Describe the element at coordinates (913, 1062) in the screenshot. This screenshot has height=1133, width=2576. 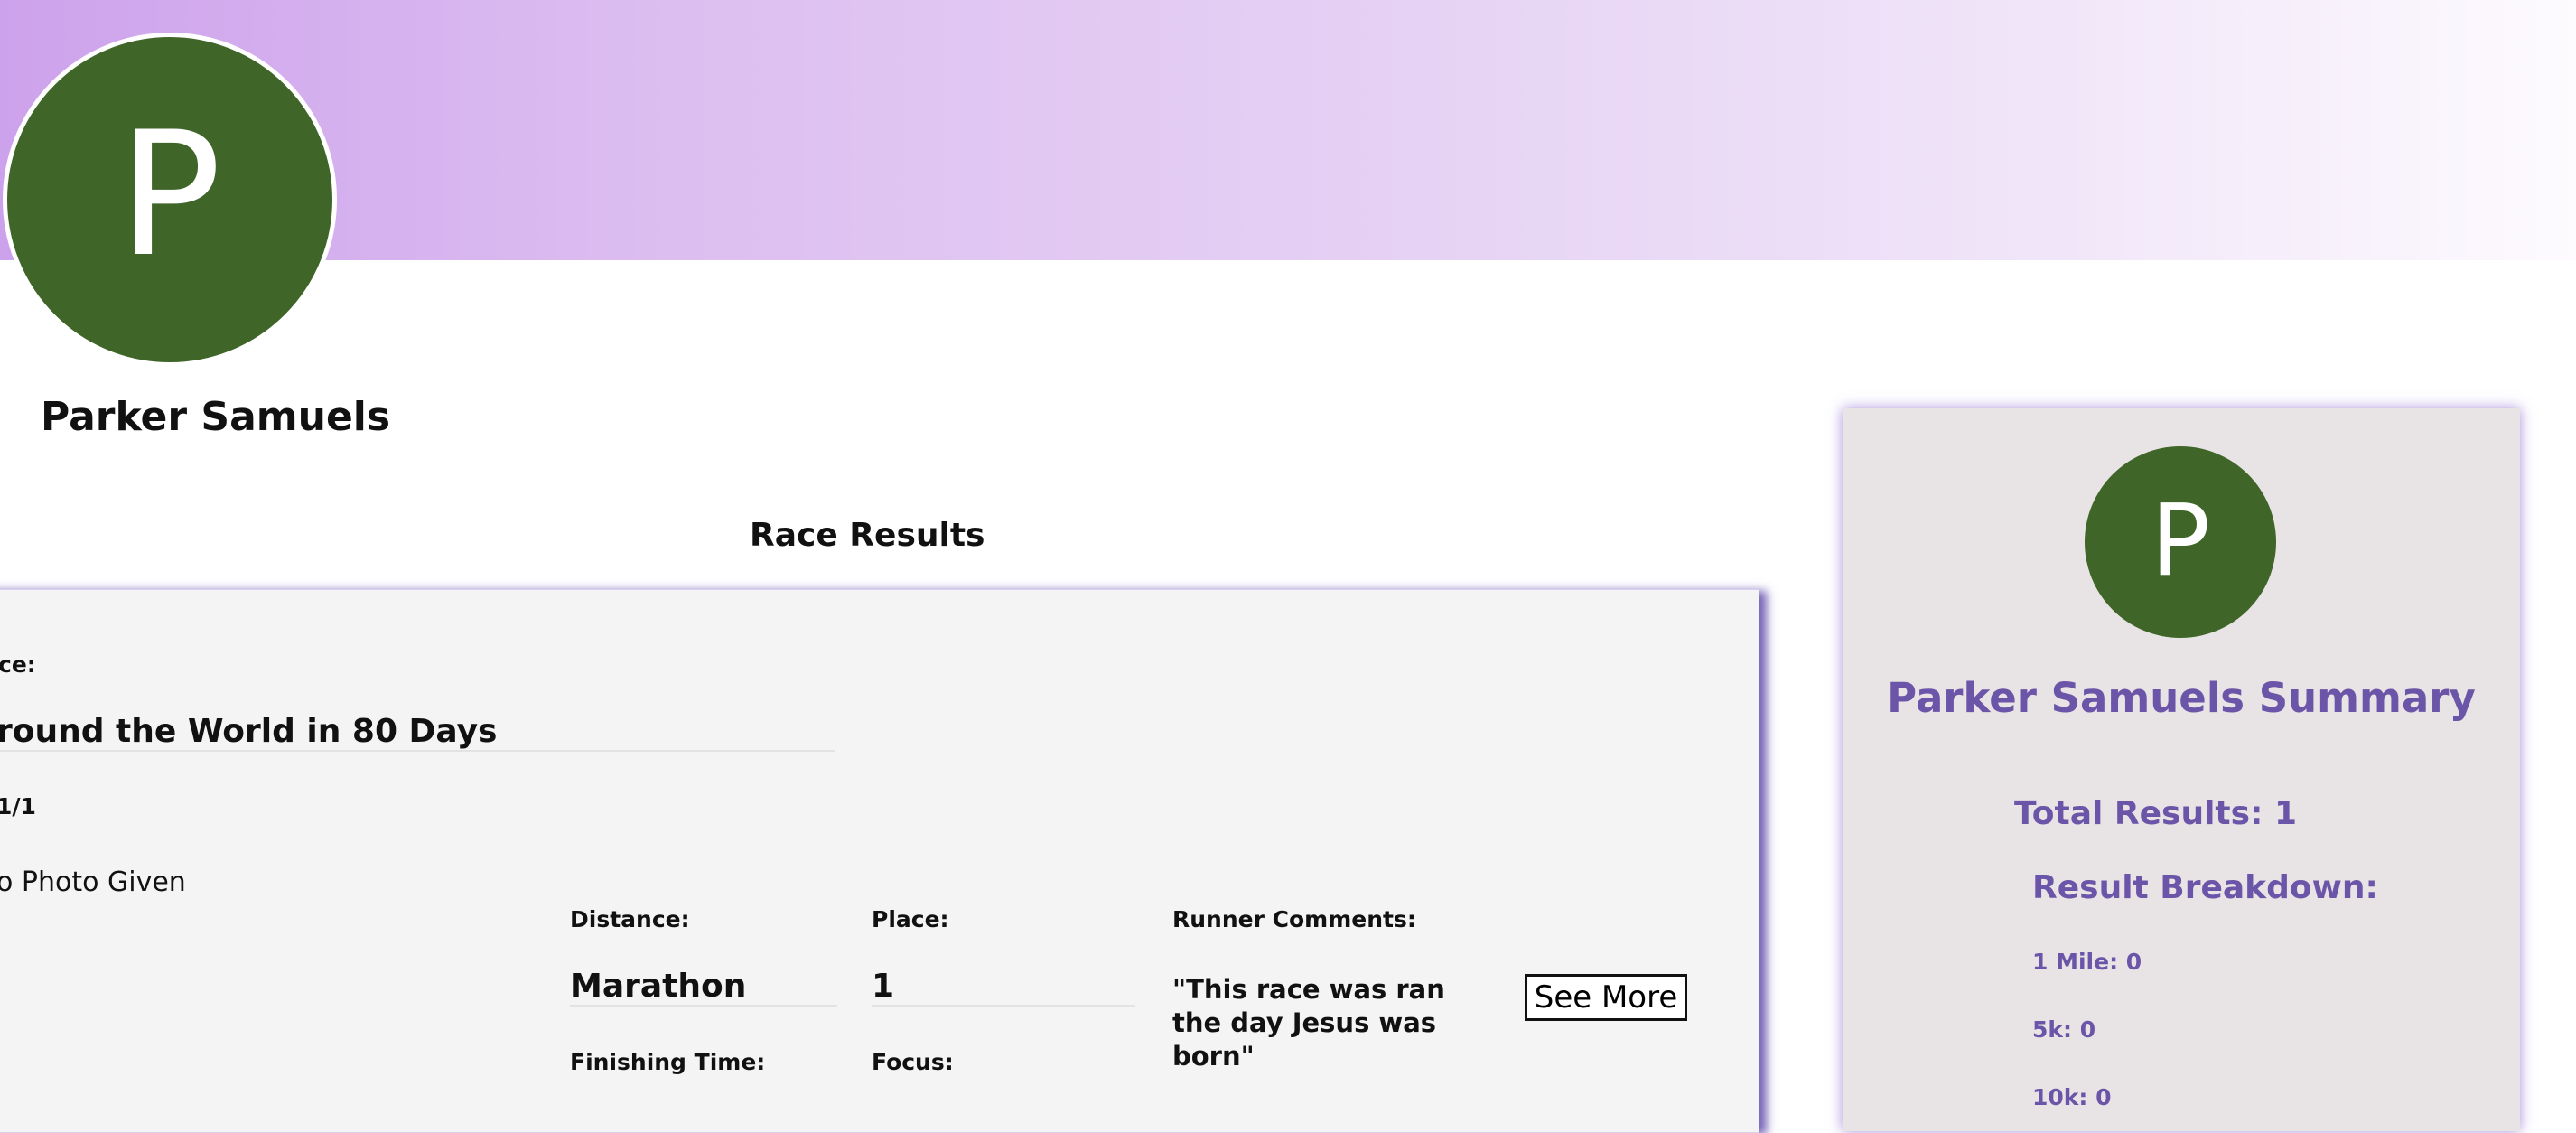
I see `focus-label: Focus:` at that location.